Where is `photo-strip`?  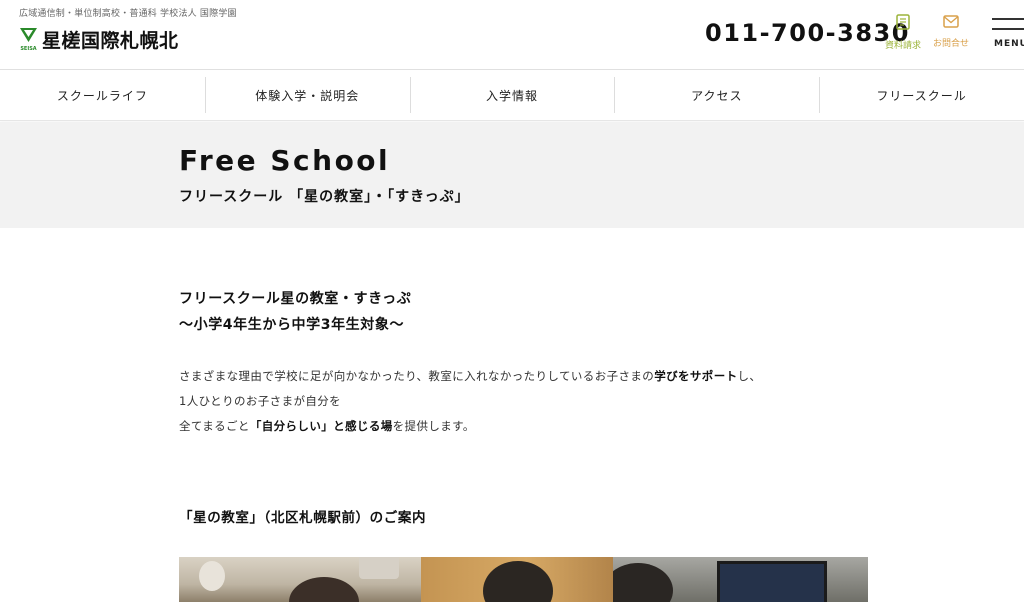 photo-strip is located at coordinates (523, 579).